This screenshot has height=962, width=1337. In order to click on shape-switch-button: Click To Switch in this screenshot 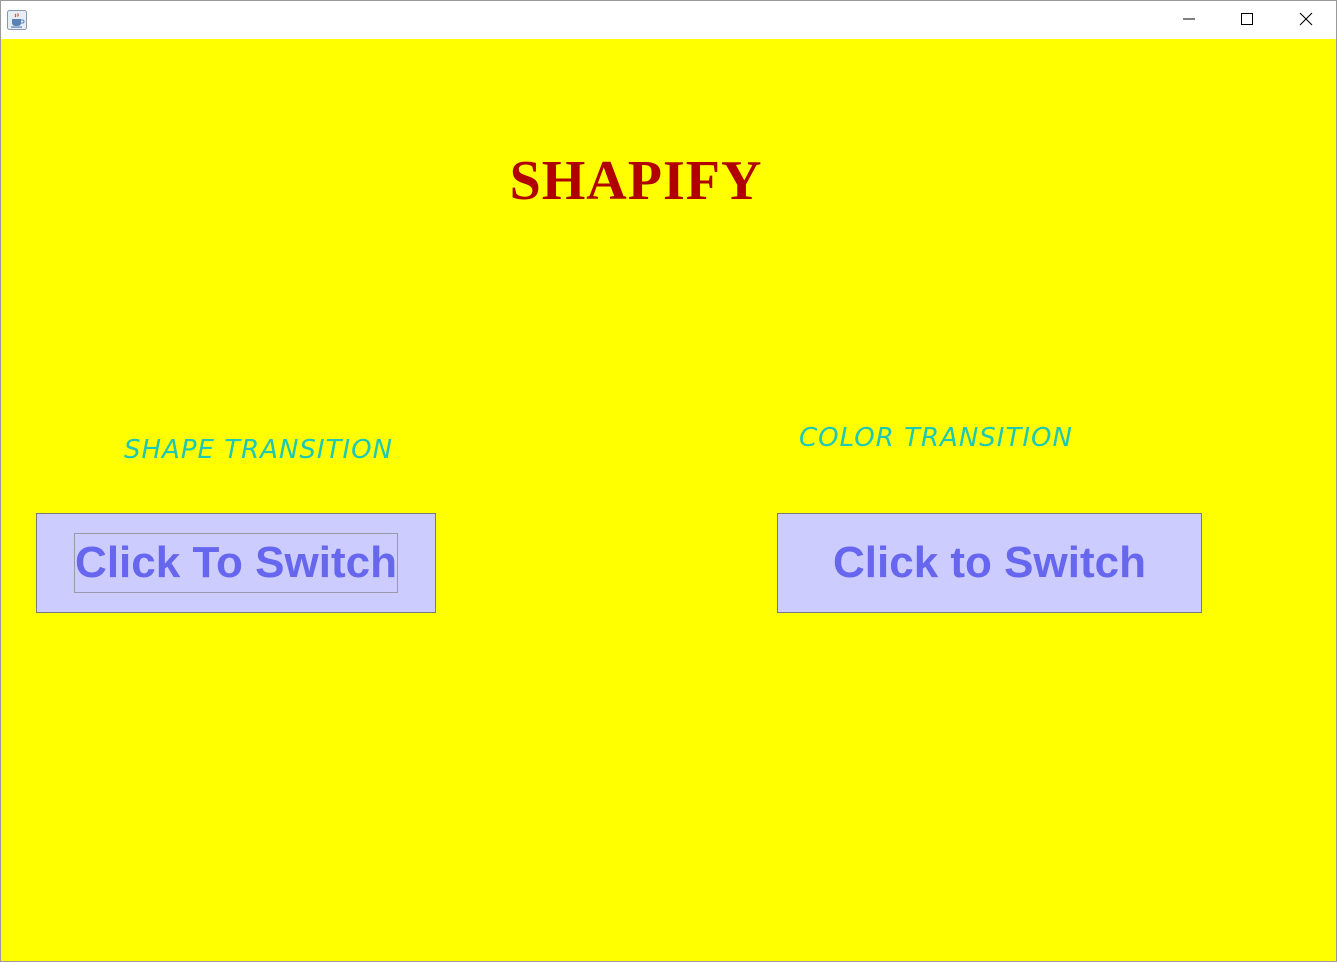, I will do `click(236, 563)`.